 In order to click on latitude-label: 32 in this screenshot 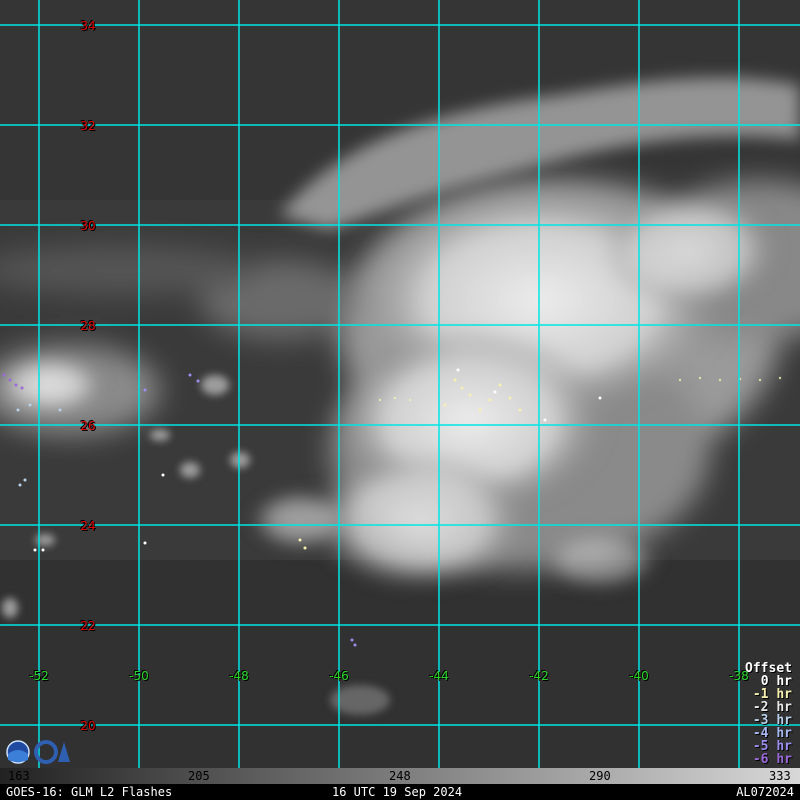, I will do `click(88, 126)`.